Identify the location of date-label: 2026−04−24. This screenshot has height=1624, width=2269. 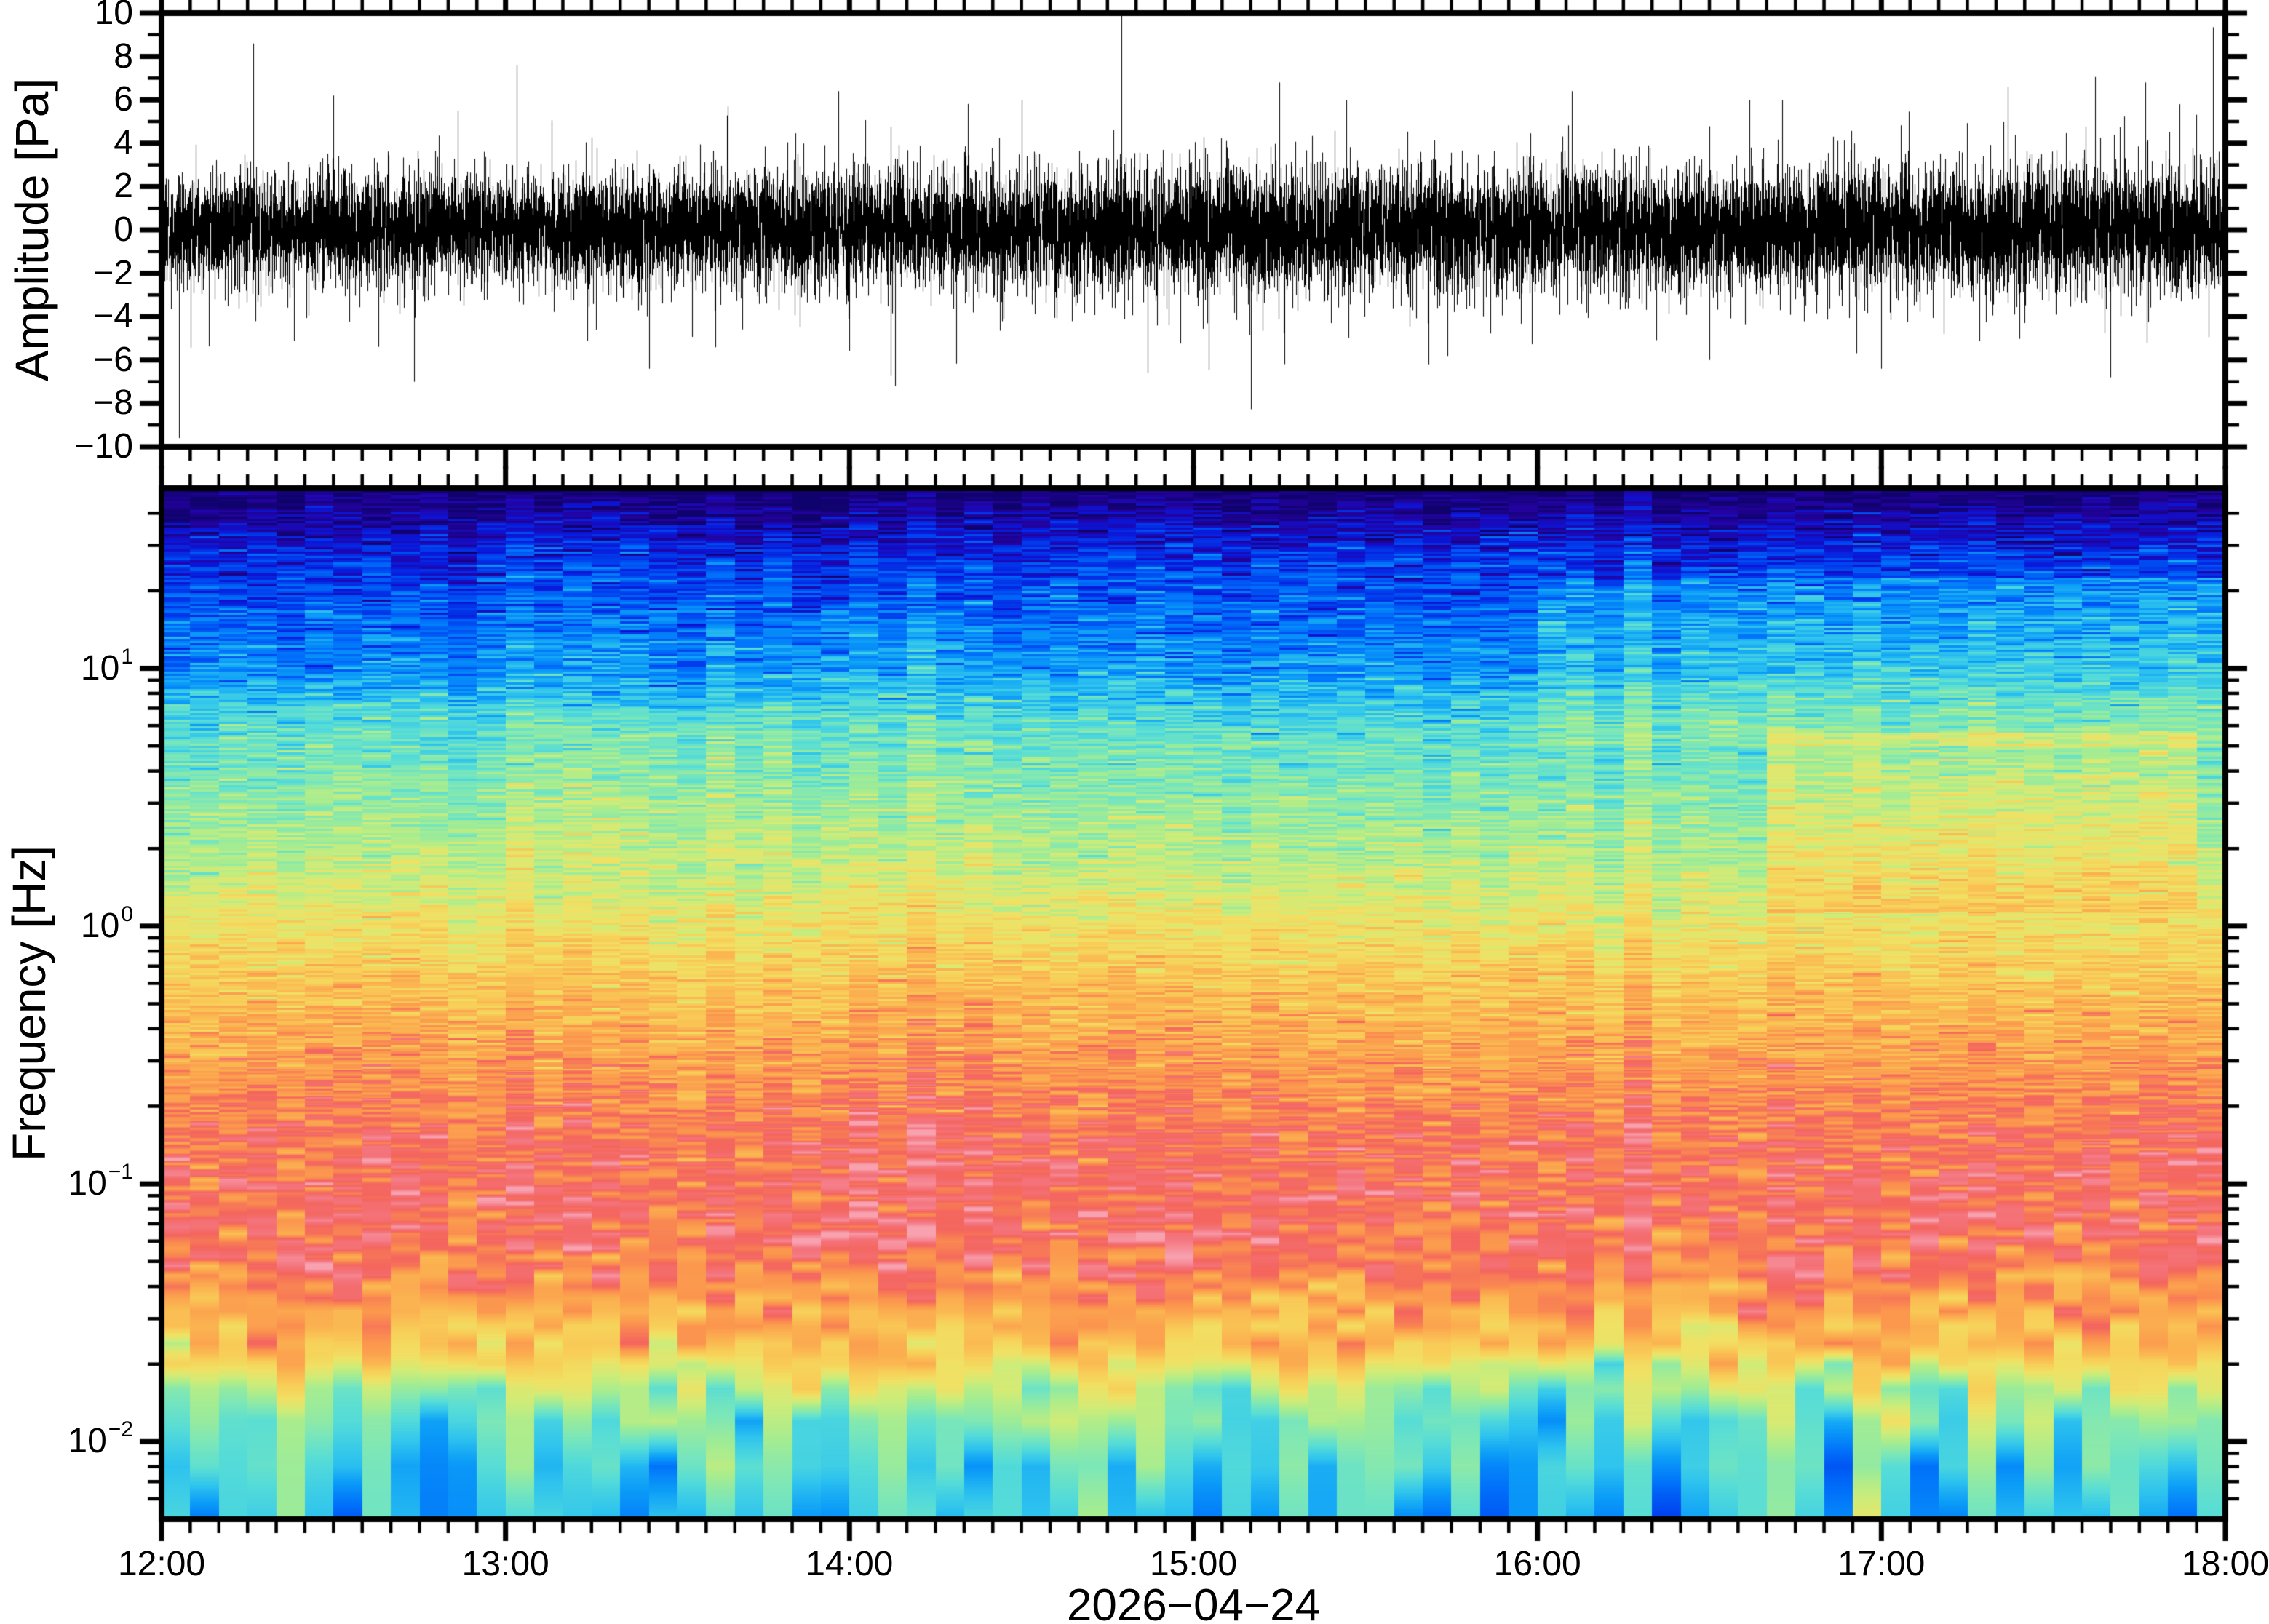
(1193, 1602).